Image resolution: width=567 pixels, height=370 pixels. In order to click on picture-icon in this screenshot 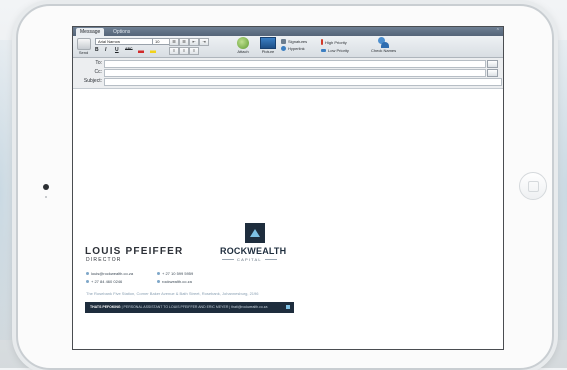, I will do `click(268, 43)`.